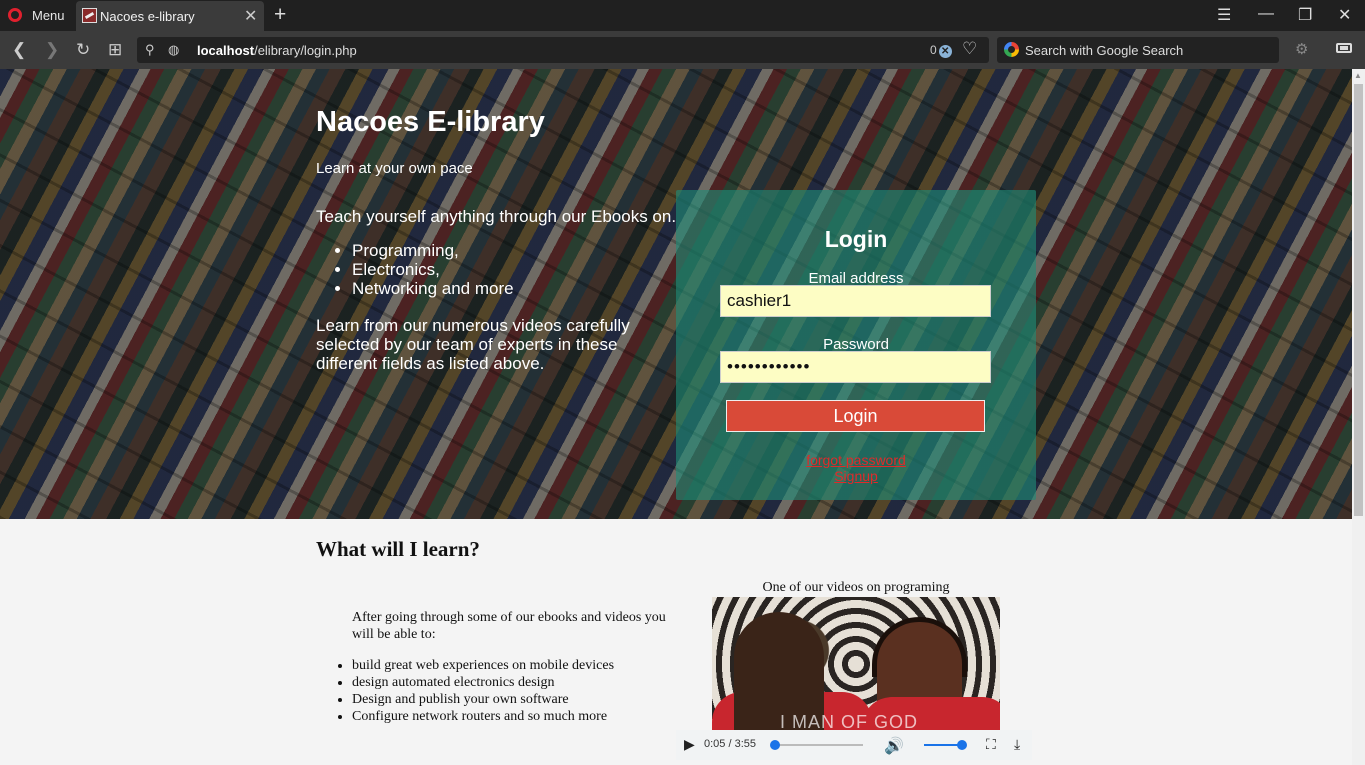 Image resolution: width=1365 pixels, height=765 pixels. I want to click on adblock-count: 0, so click(933, 50).